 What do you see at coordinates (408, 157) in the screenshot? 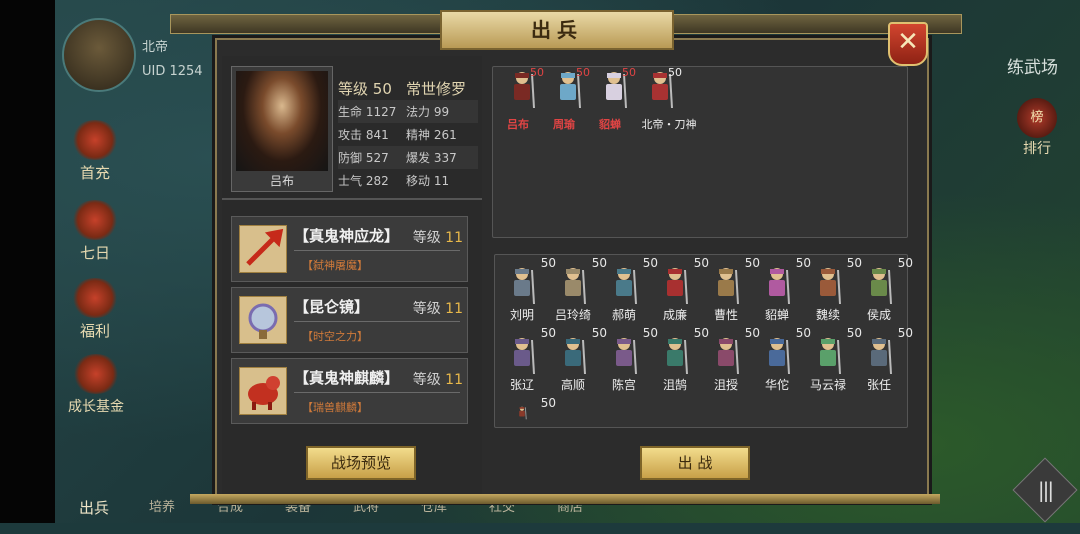
I see `stat-row: 防御 527 爆发 337` at bounding box center [408, 157].